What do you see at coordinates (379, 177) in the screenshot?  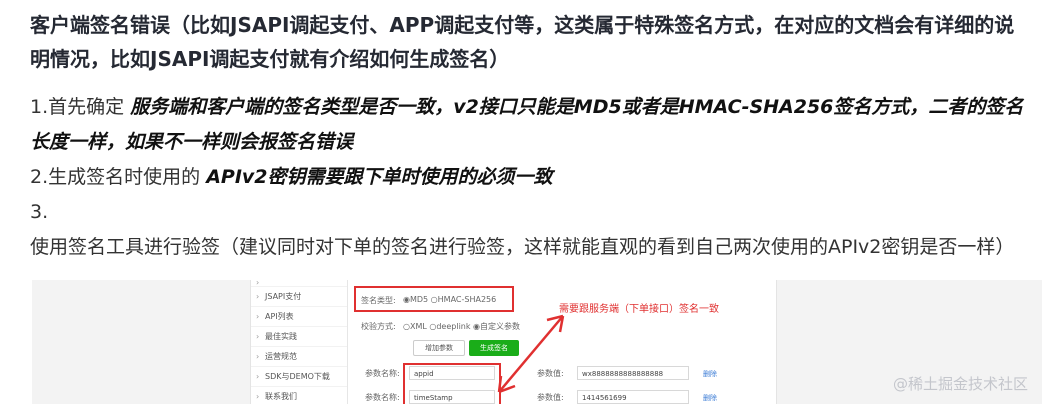 I see `item-emphasis: APIv2密钥需要跟下单时使用的必须一致` at bounding box center [379, 177].